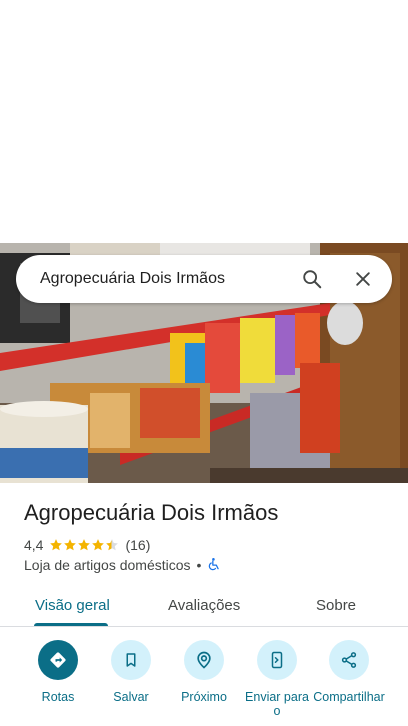 Image resolution: width=408 pixels, height=726 pixels. What do you see at coordinates (277, 679) in the screenshot?
I see `send-to-phone-button: Enviar para o` at bounding box center [277, 679].